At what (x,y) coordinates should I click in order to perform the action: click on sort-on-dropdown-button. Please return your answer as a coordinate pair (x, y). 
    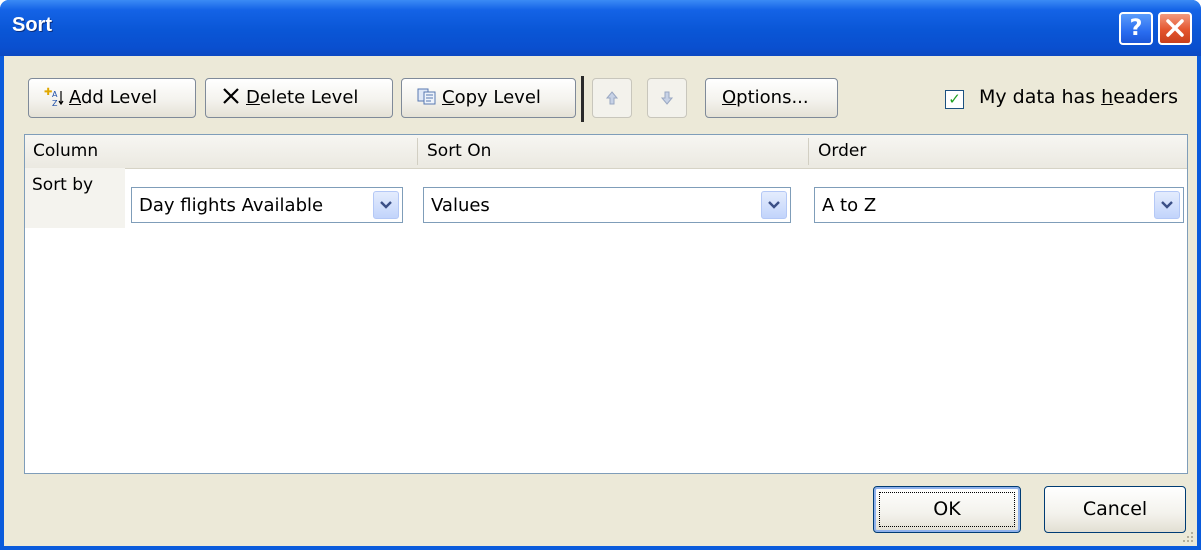
    Looking at the image, I should click on (774, 205).